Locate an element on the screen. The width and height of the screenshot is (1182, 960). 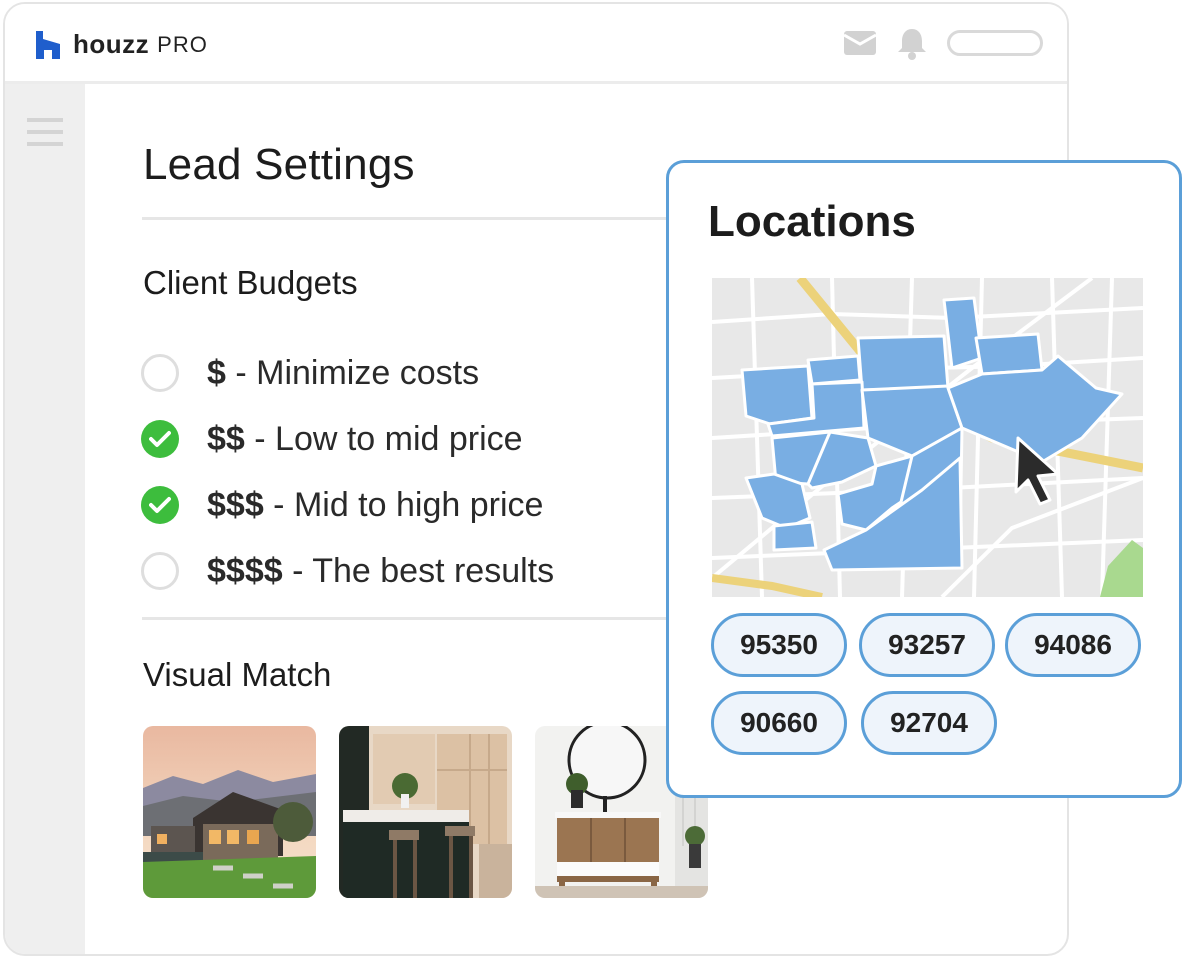
budget-option-1: $ - Minimize costs is located at coordinates (347, 373).